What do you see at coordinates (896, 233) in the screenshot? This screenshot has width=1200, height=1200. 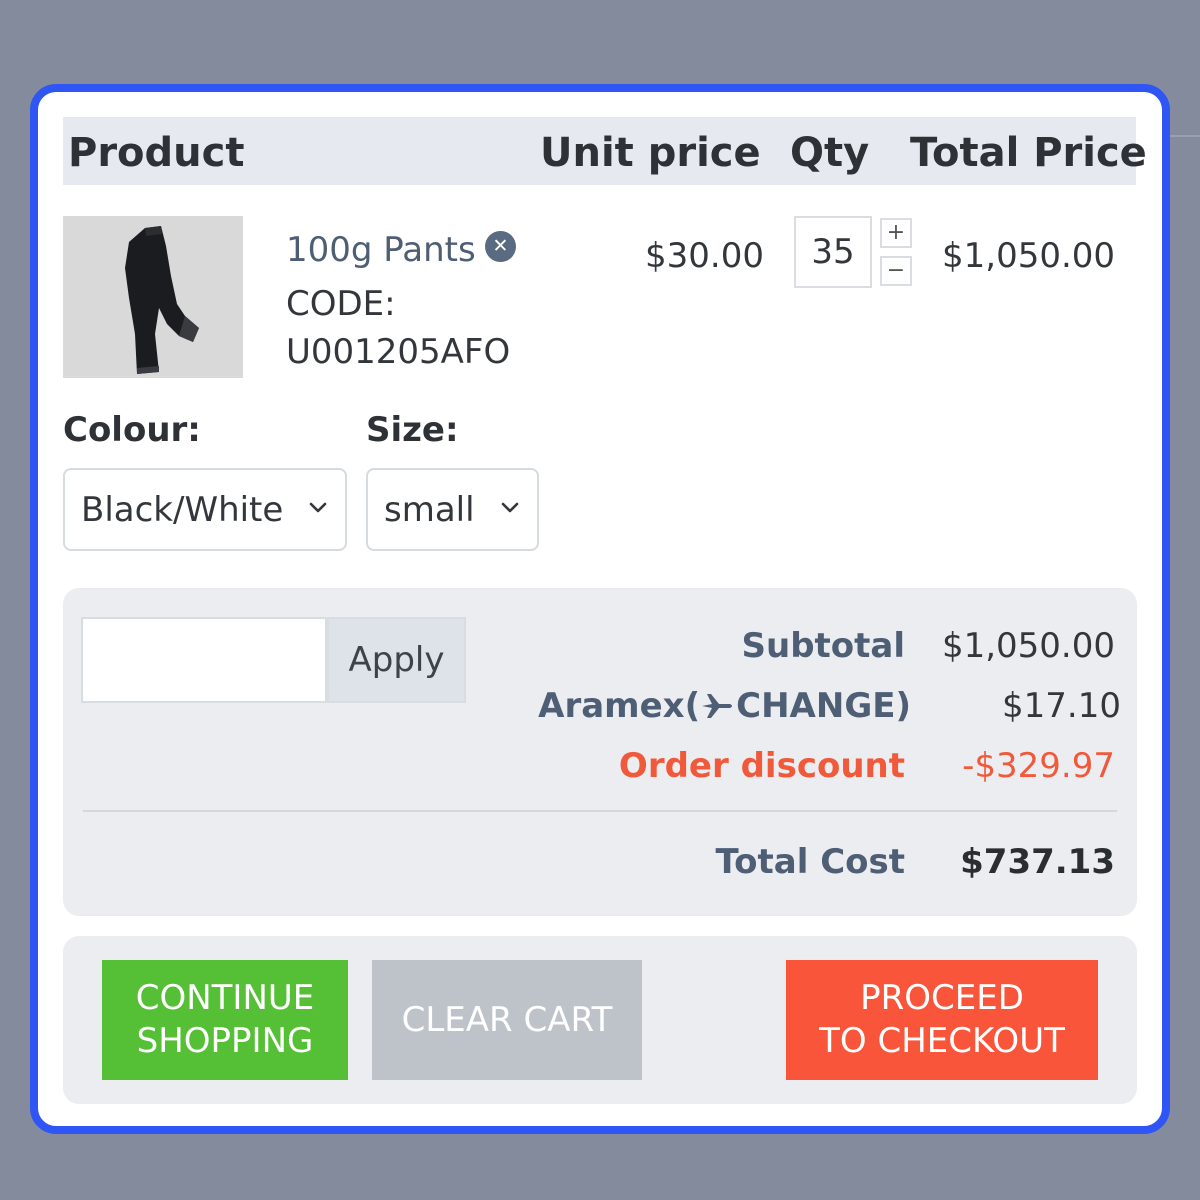 I see `qty-increment-button: +` at bounding box center [896, 233].